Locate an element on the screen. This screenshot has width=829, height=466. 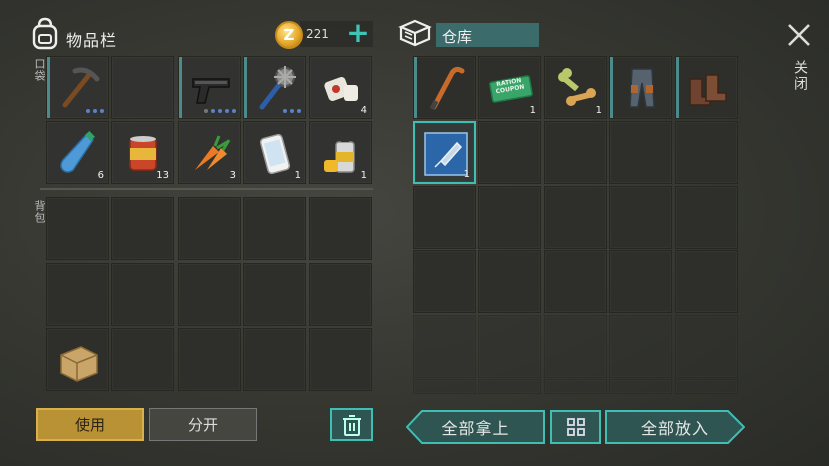
trash-button is located at coordinates (351, 424).